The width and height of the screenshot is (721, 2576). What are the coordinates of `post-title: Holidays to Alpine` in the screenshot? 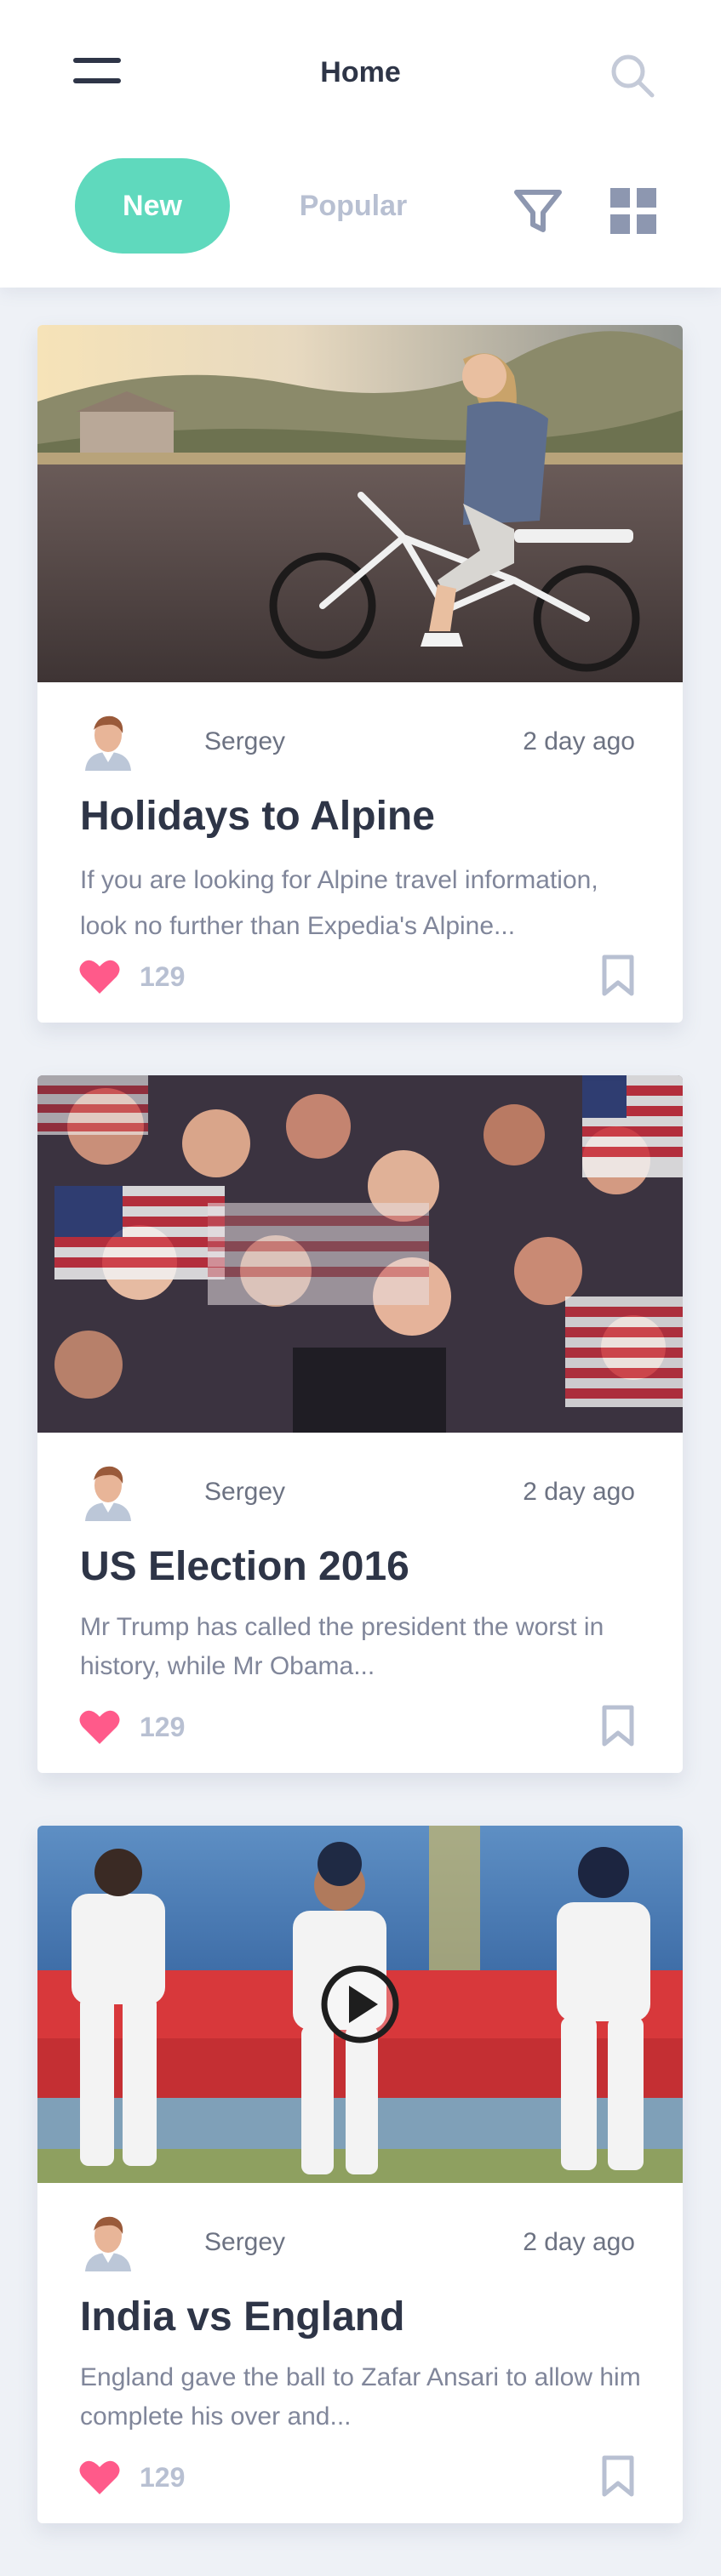 It's located at (257, 817).